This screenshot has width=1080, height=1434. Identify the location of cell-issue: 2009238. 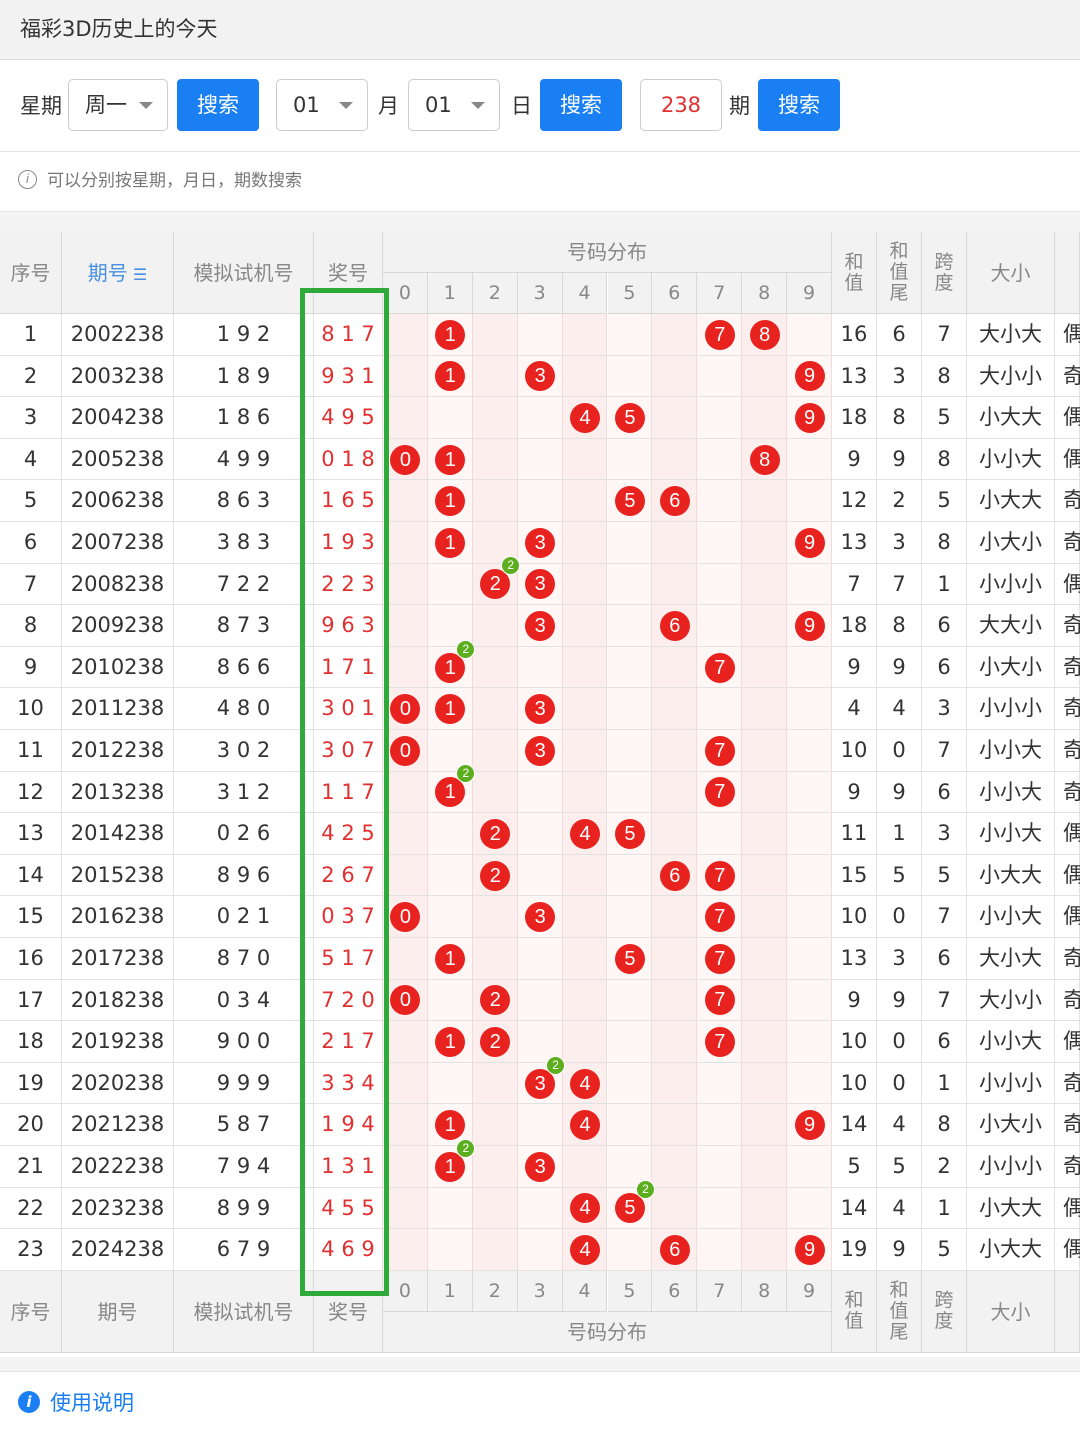
(118, 626).